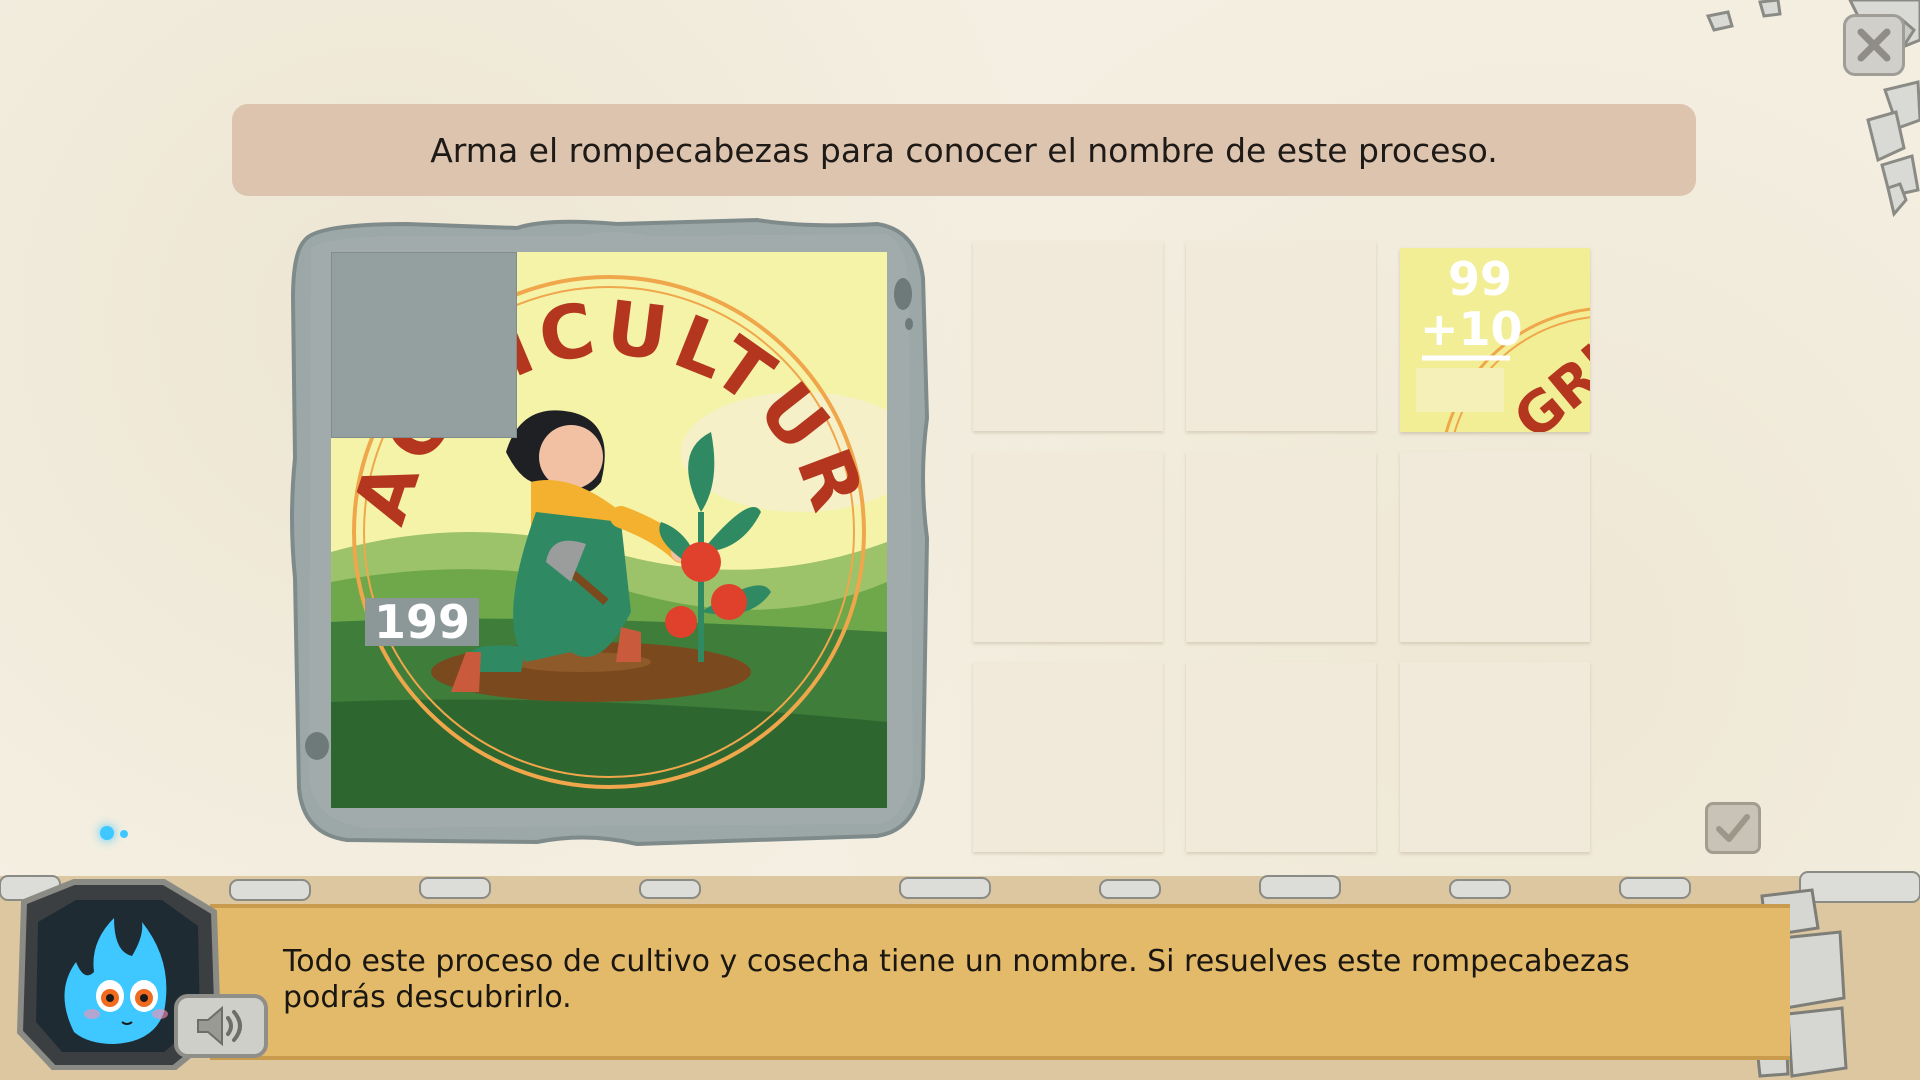  I want to click on checkmark-icon, so click(1733, 828).